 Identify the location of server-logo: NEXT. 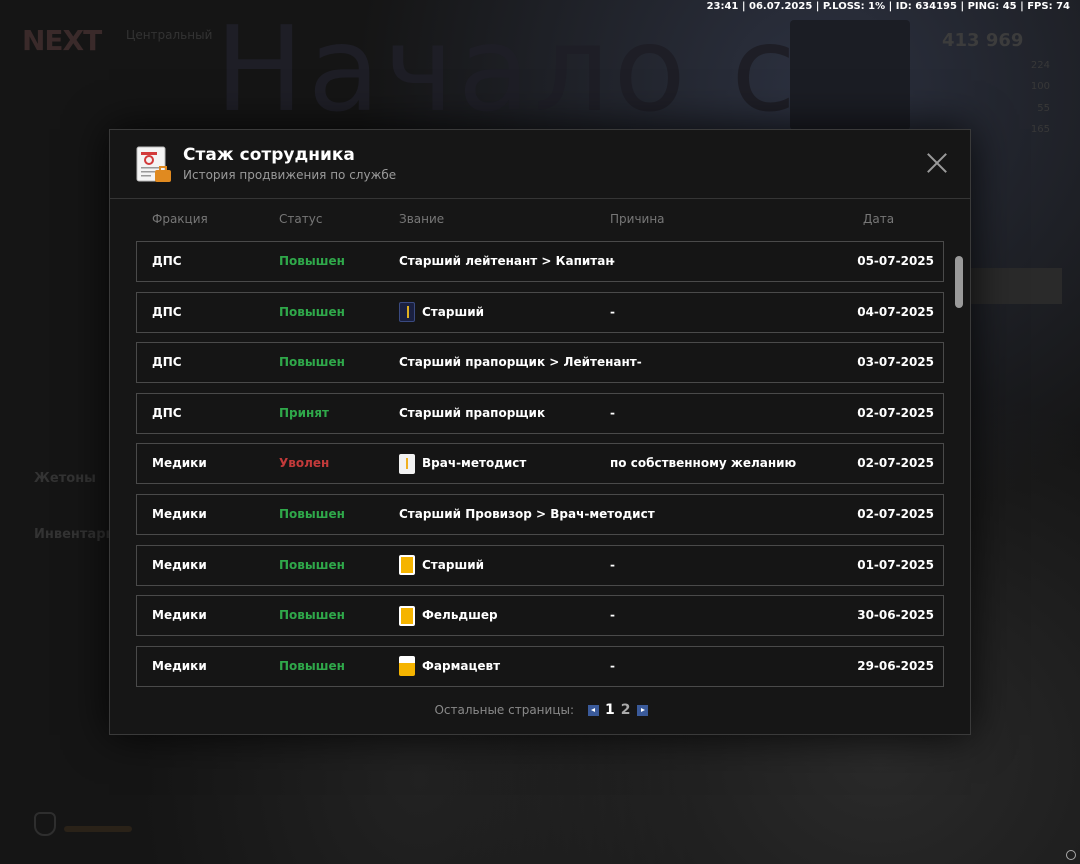
(62, 40).